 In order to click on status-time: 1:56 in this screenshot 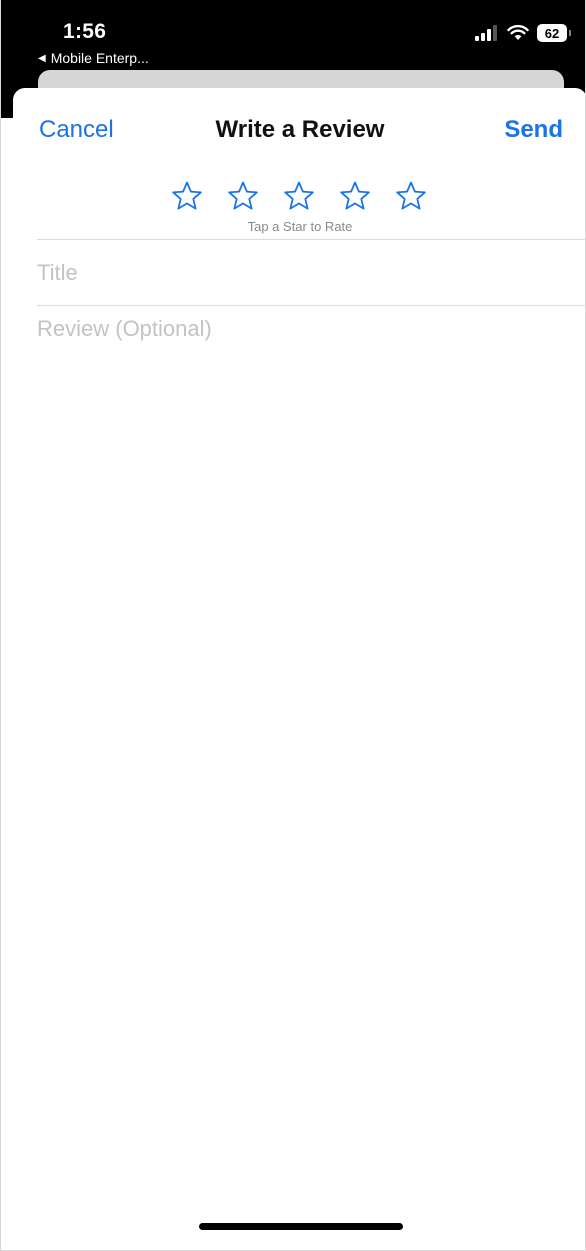, I will do `click(85, 31)`.